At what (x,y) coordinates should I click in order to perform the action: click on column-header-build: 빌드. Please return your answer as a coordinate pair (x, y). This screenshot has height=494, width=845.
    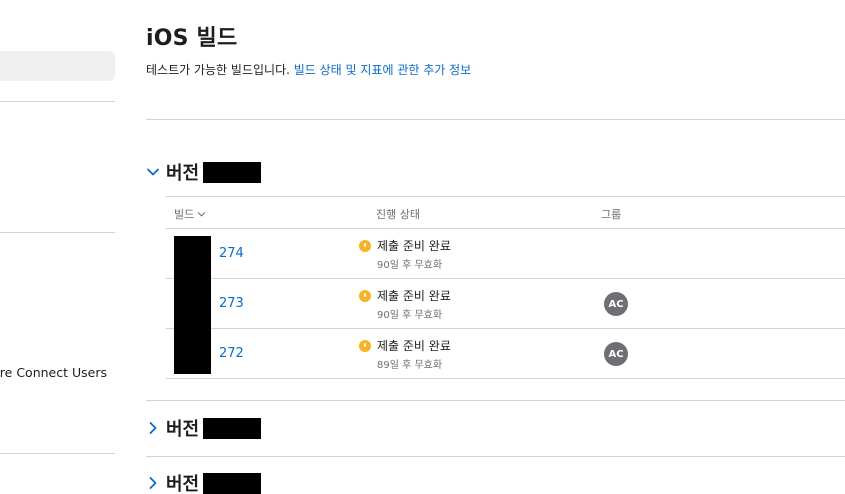
    Looking at the image, I should click on (190, 214).